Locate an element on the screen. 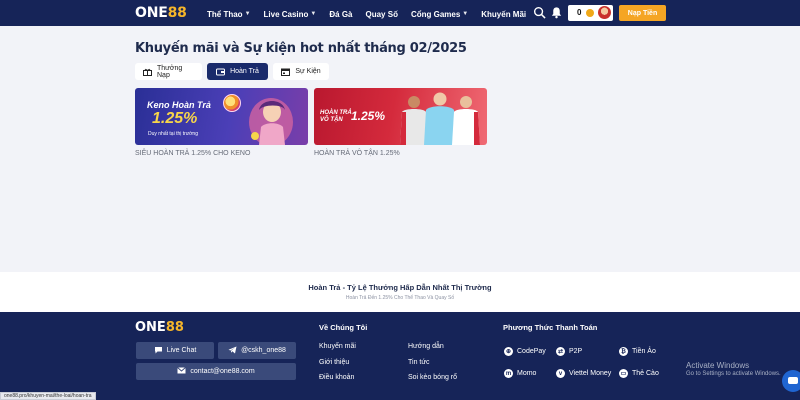  keno-ball-icon is located at coordinates (232, 103).